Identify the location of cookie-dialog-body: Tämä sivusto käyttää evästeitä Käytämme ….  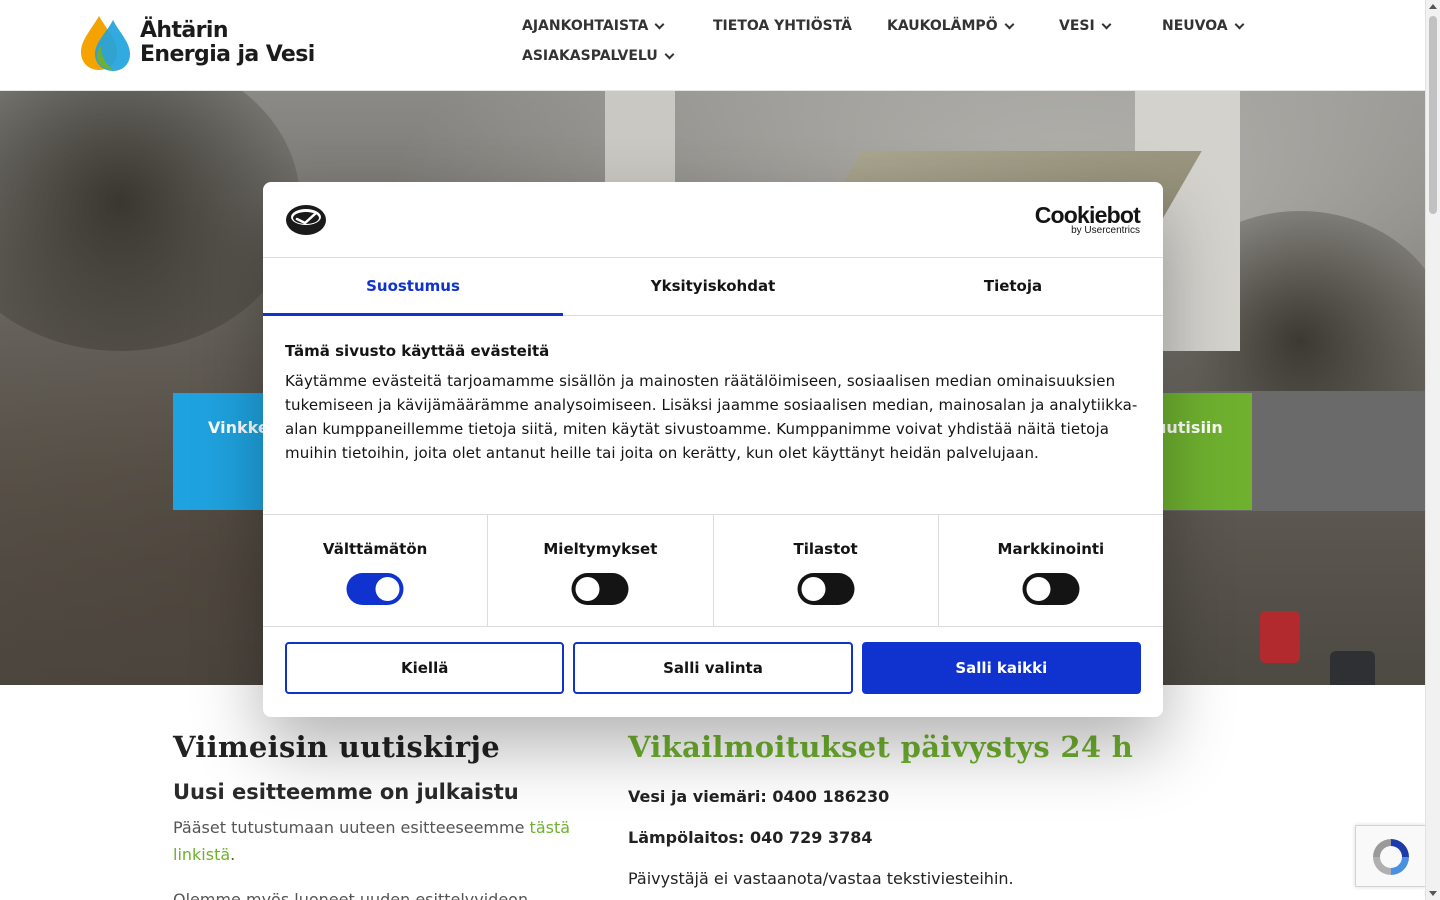
(715, 403).